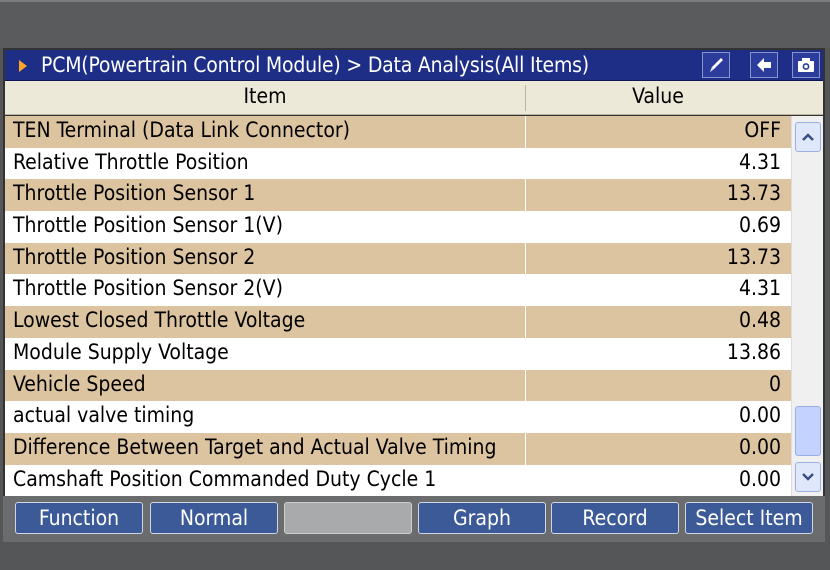 This screenshot has width=830, height=570. I want to click on row-item-label: Throttle Position Sensor 2(V), so click(148, 288).